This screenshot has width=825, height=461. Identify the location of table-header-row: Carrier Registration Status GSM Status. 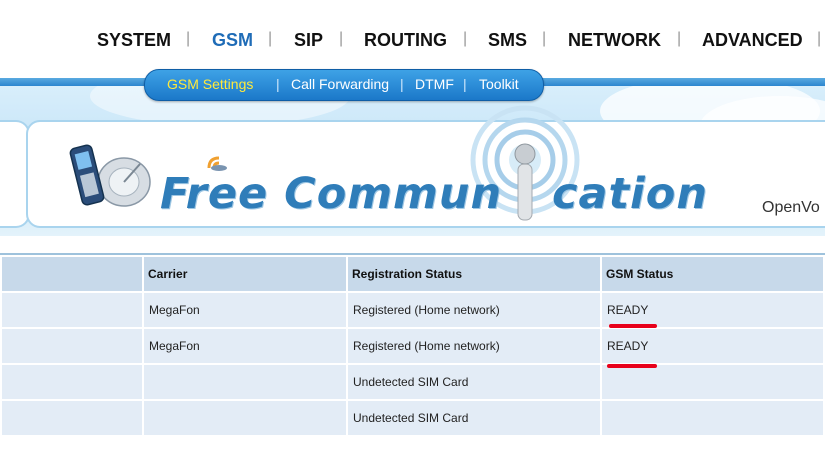
(412, 274).